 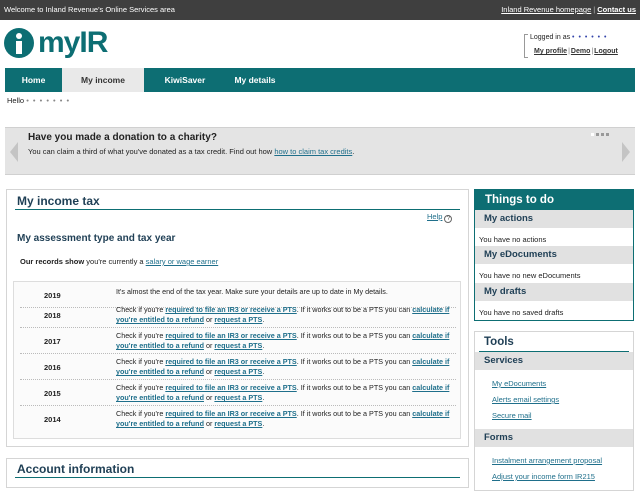 I want to click on help-control: Help?, so click(x=440, y=217).